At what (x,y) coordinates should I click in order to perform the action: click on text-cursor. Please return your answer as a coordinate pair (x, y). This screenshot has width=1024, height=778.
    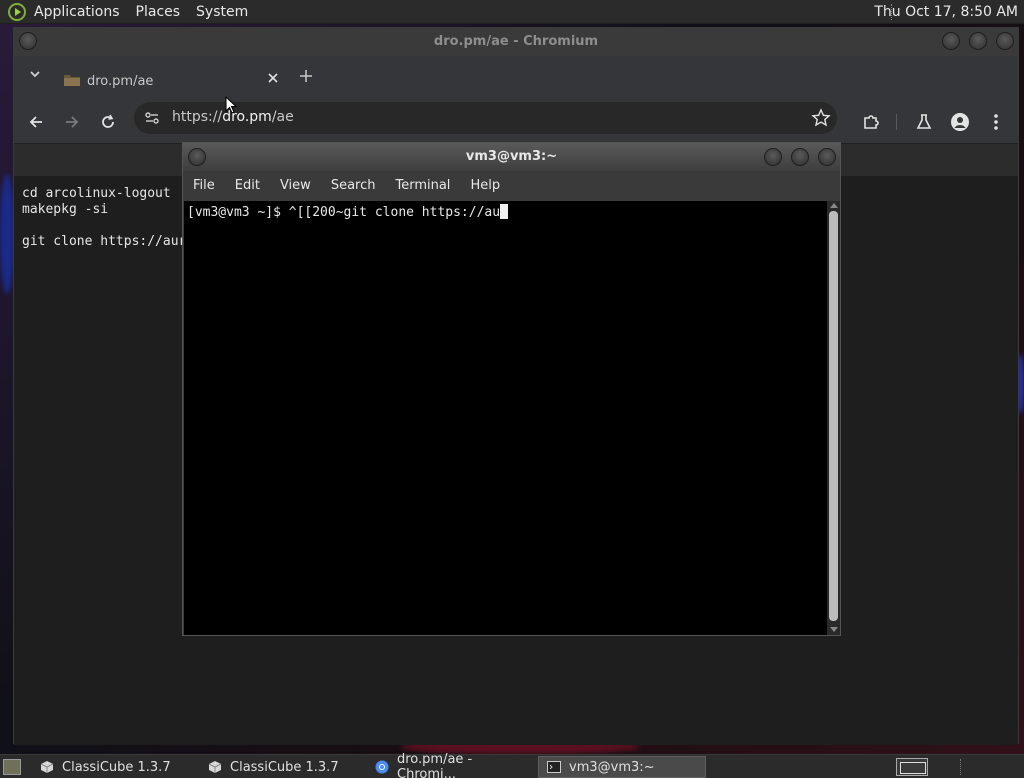
    Looking at the image, I should click on (504, 211).